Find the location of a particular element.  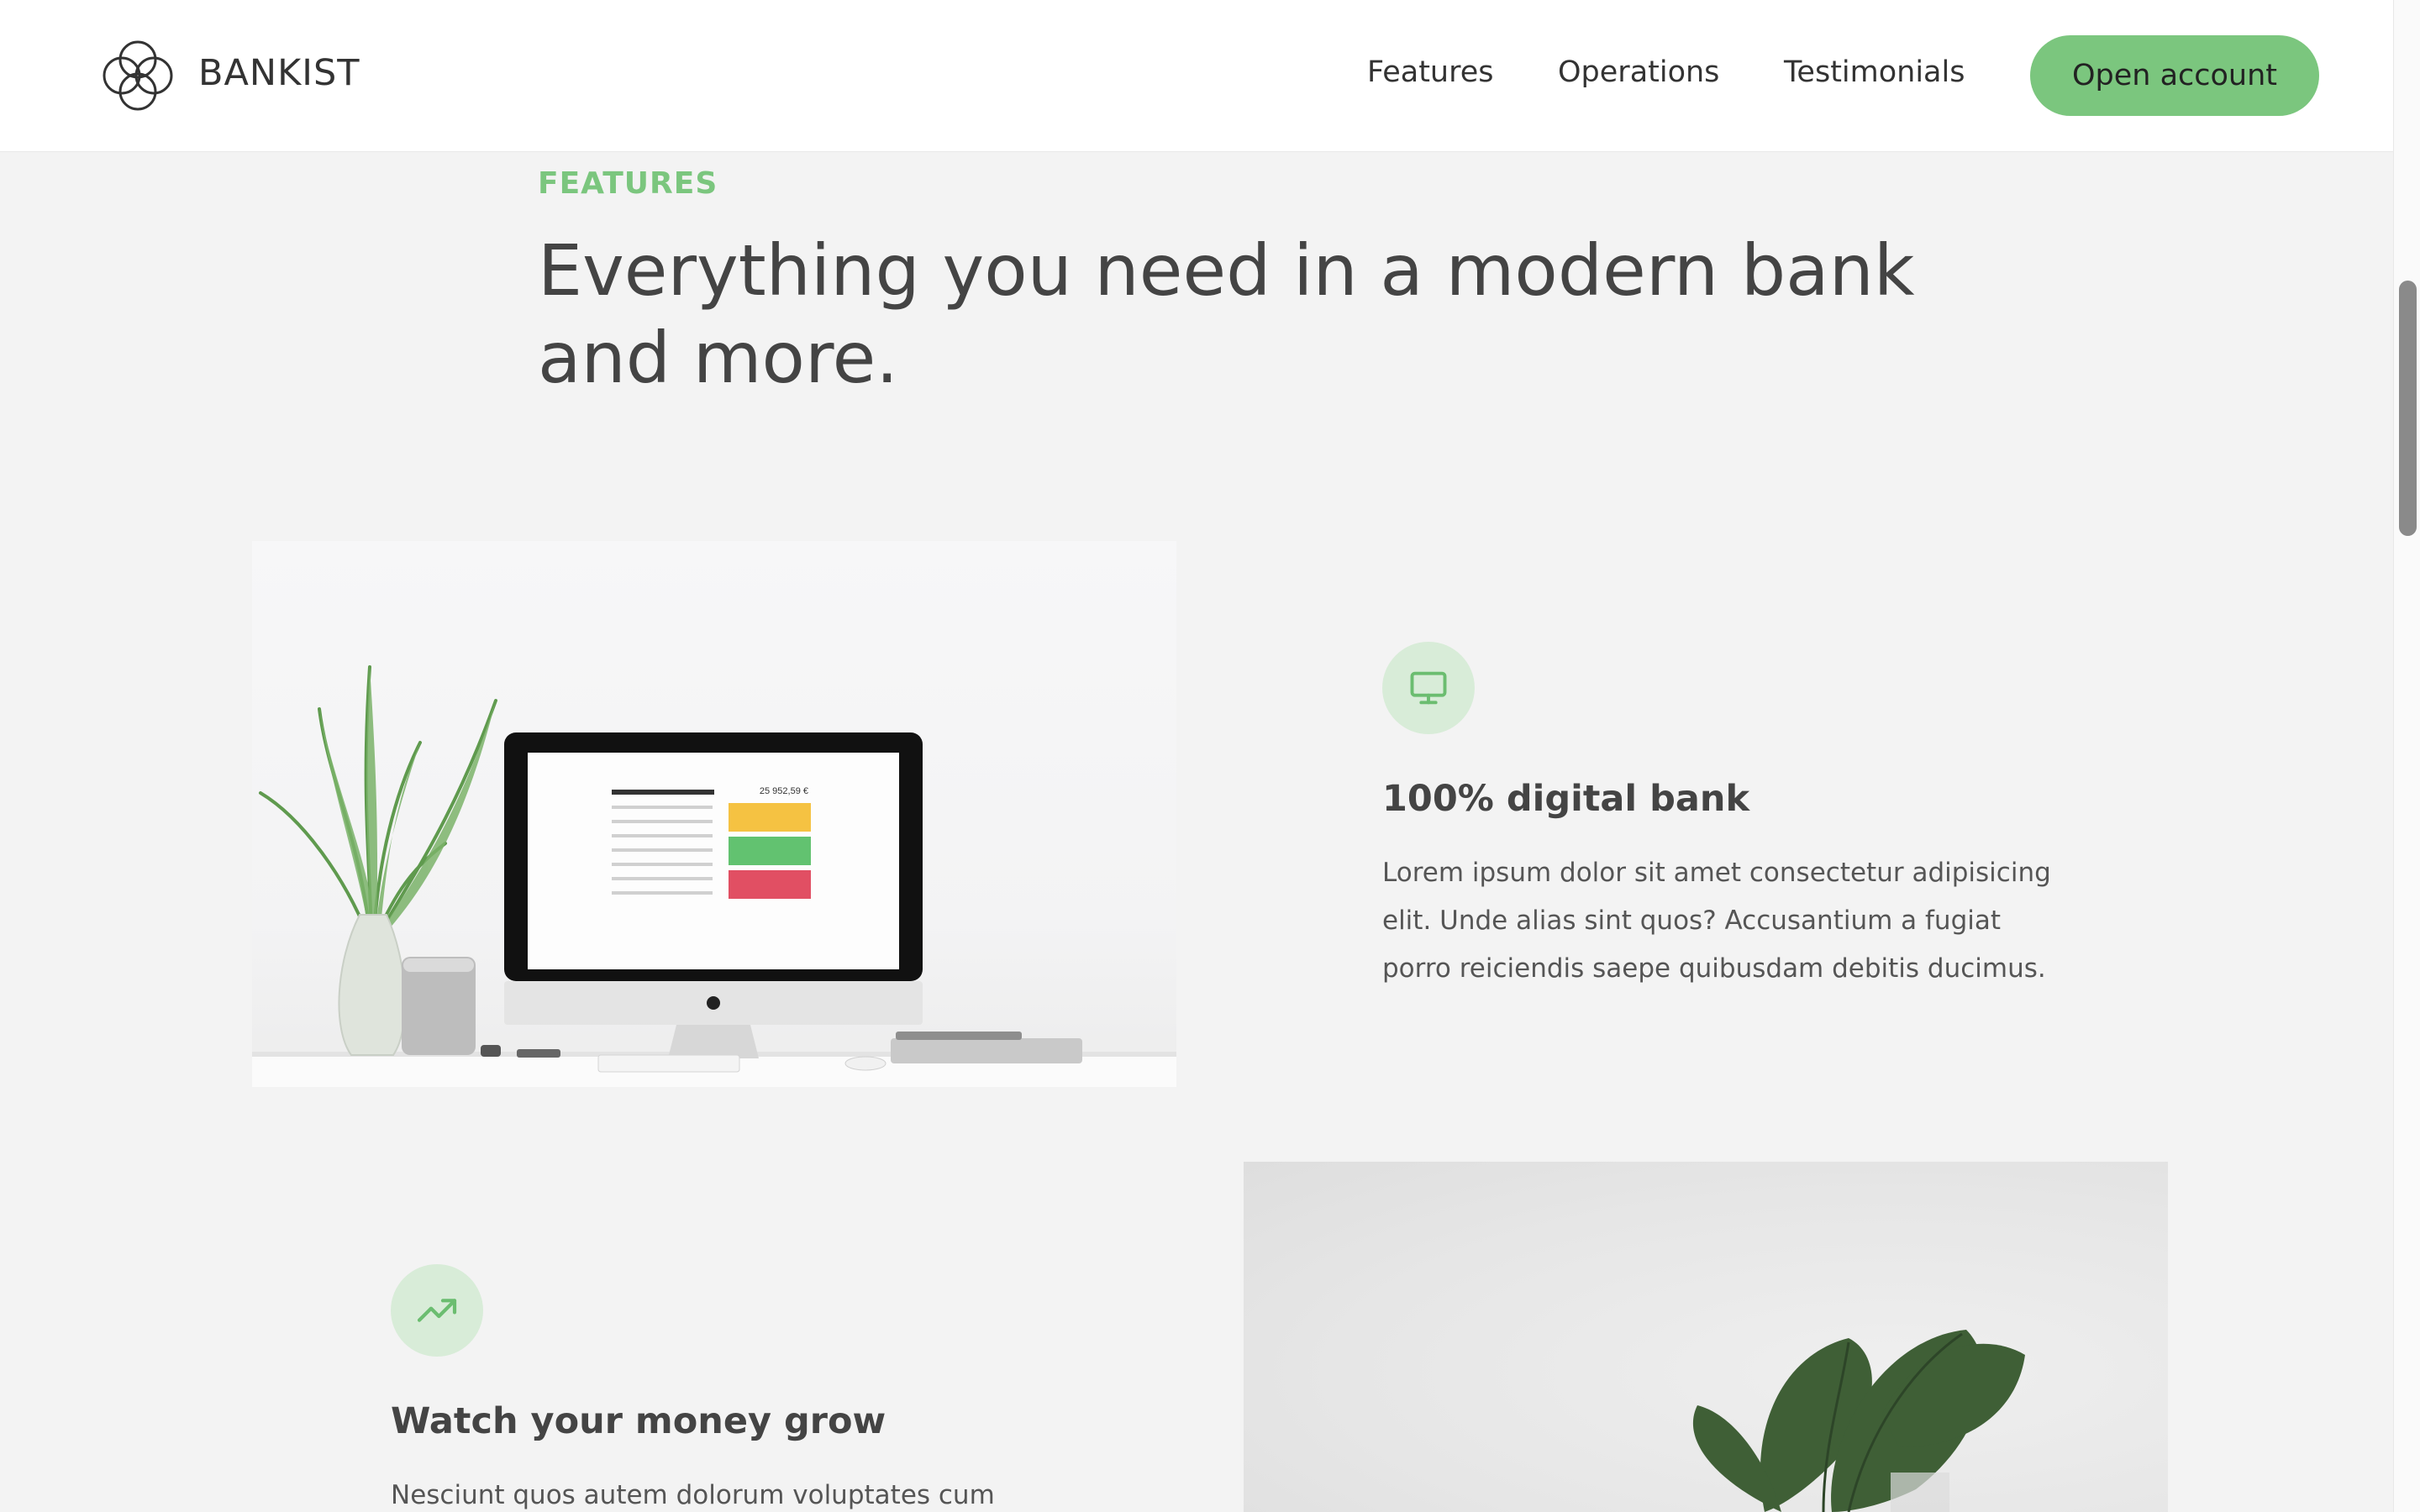

scrollbar-thumb is located at coordinates (2408, 408).